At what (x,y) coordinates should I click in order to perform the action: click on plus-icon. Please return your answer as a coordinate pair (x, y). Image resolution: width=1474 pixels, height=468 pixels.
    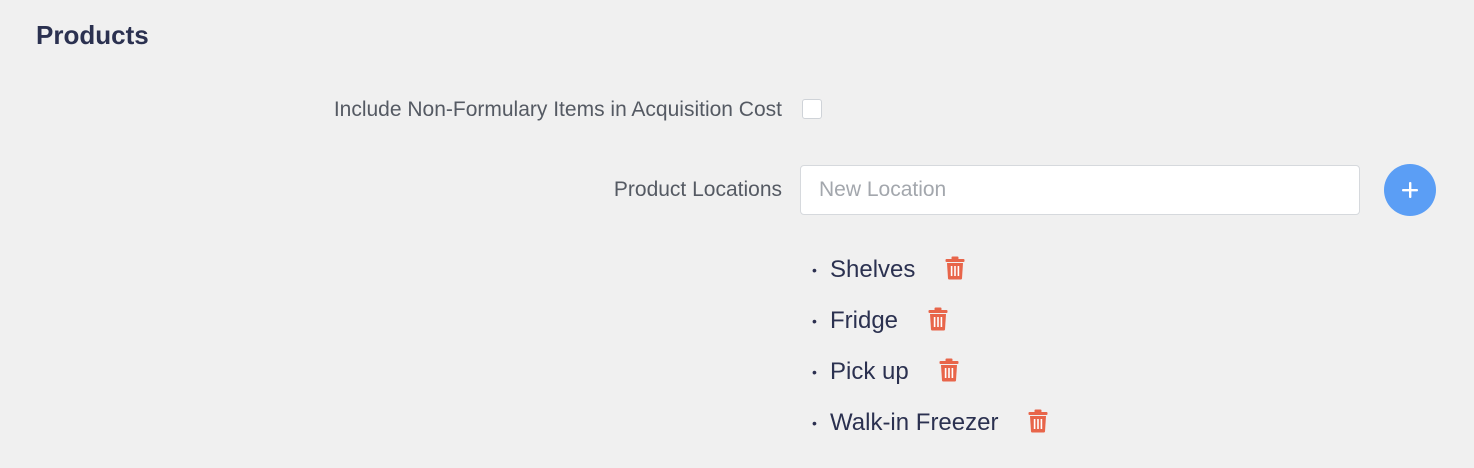
    Looking at the image, I should click on (1410, 190).